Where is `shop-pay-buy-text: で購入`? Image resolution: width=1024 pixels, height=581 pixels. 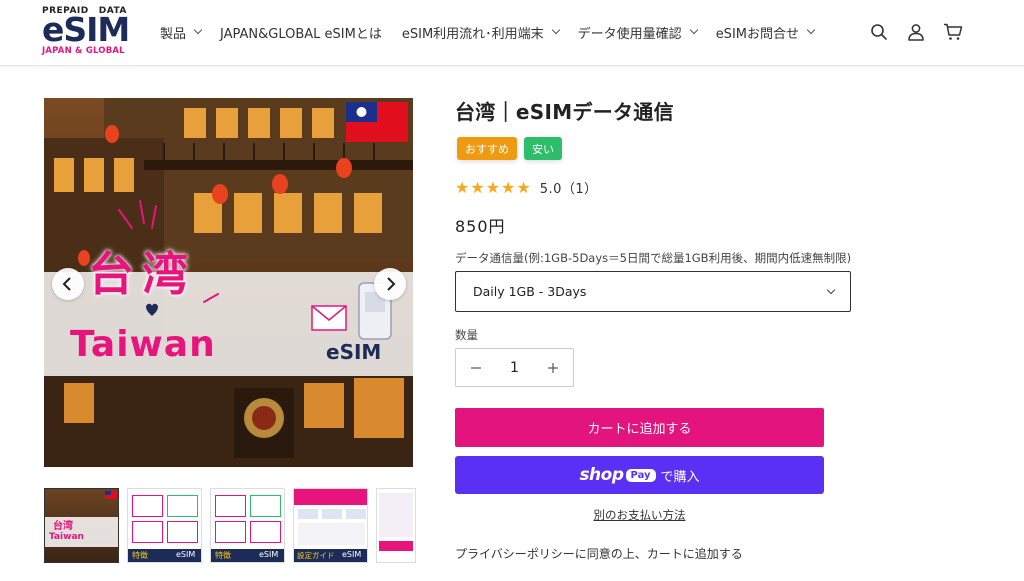
shop-pay-buy-text: で購入 is located at coordinates (680, 477).